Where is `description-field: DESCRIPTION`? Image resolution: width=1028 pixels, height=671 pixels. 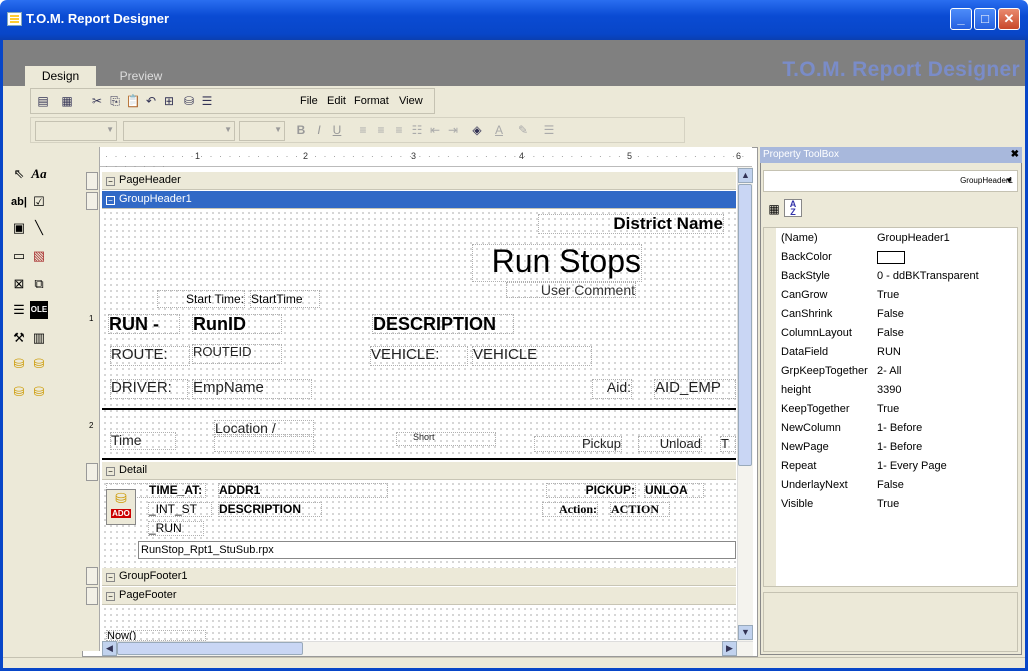
description-field: DESCRIPTION is located at coordinates (443, 324).